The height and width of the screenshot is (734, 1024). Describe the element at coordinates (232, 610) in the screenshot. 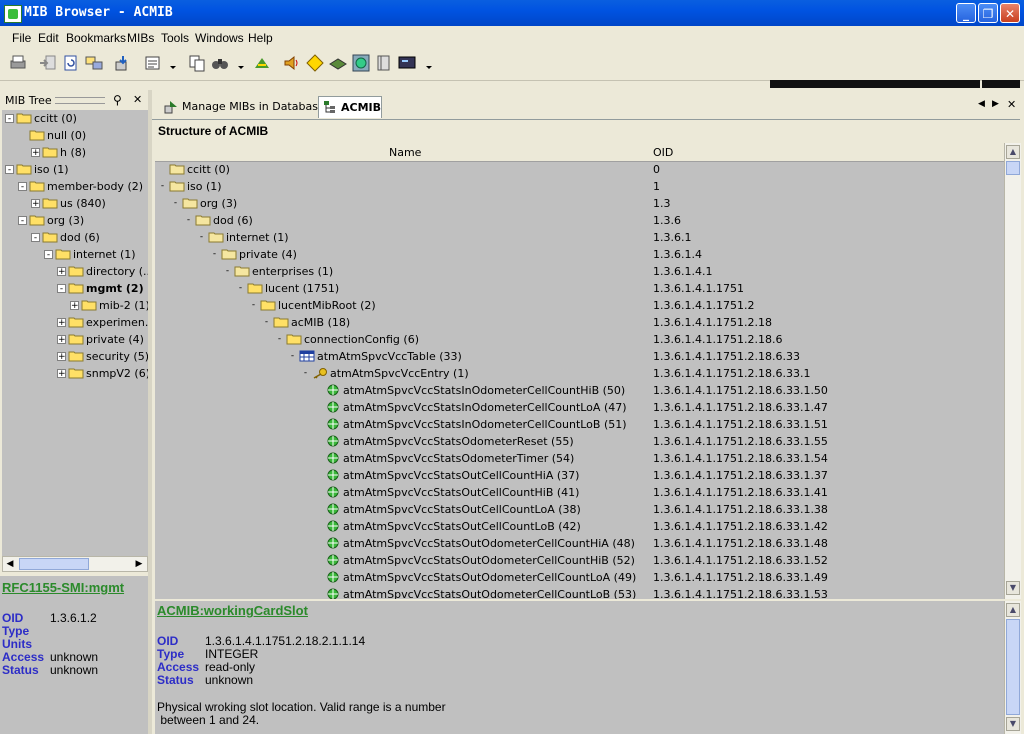

I see `detail-title-link: ACMIB:workingCardSlot` at that location.